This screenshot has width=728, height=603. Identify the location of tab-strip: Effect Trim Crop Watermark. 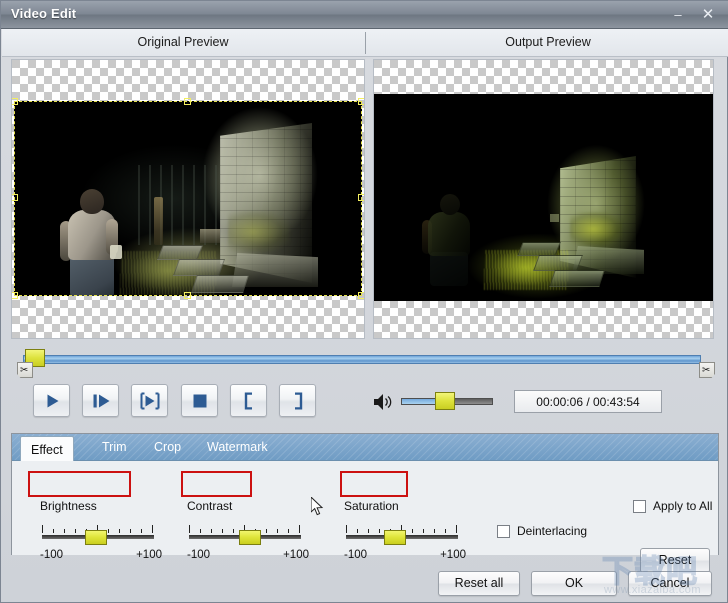
(365, 447).